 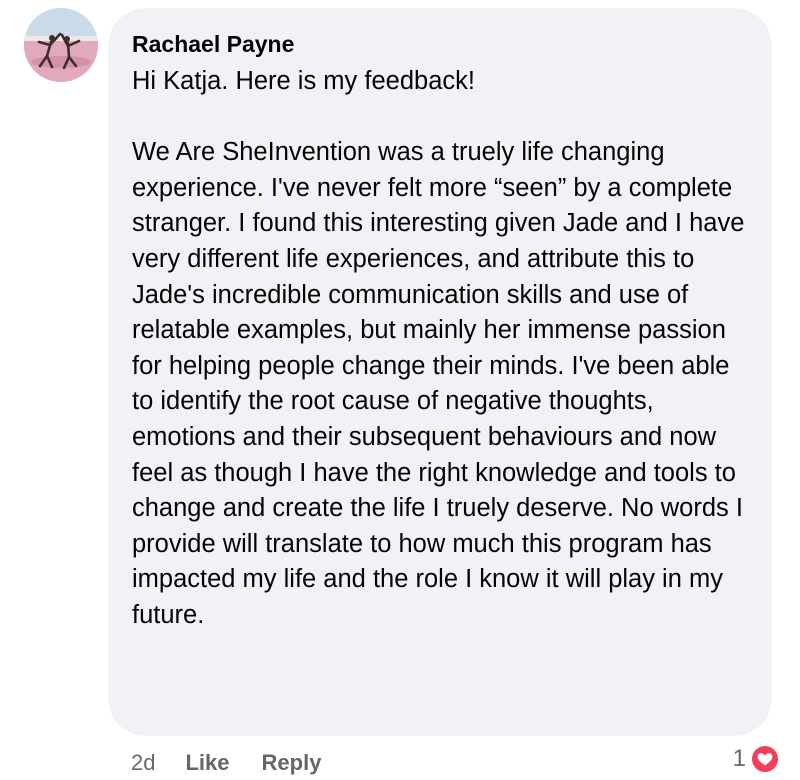 I want to click on reply-button: Reply, so click(x=292, y=763).